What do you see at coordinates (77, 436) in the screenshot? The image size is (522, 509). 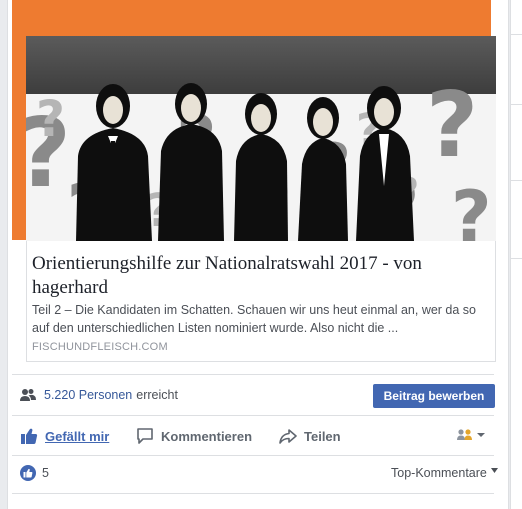 I see `like-label: Gefällt mir` at bounding box center [77, 436].